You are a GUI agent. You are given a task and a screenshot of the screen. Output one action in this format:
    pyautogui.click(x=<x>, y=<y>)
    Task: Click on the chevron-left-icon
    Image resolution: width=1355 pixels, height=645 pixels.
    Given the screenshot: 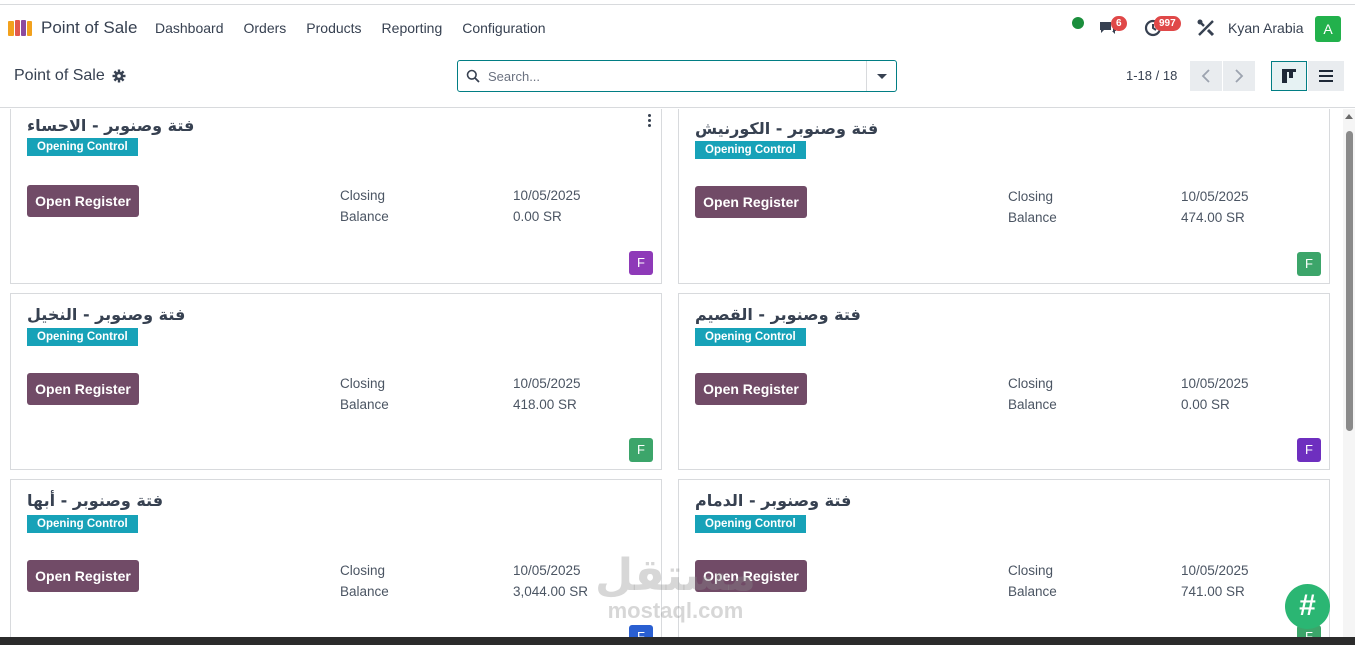 What is the action you would take?
    pyautogui.click(x=1205, y=76)
    